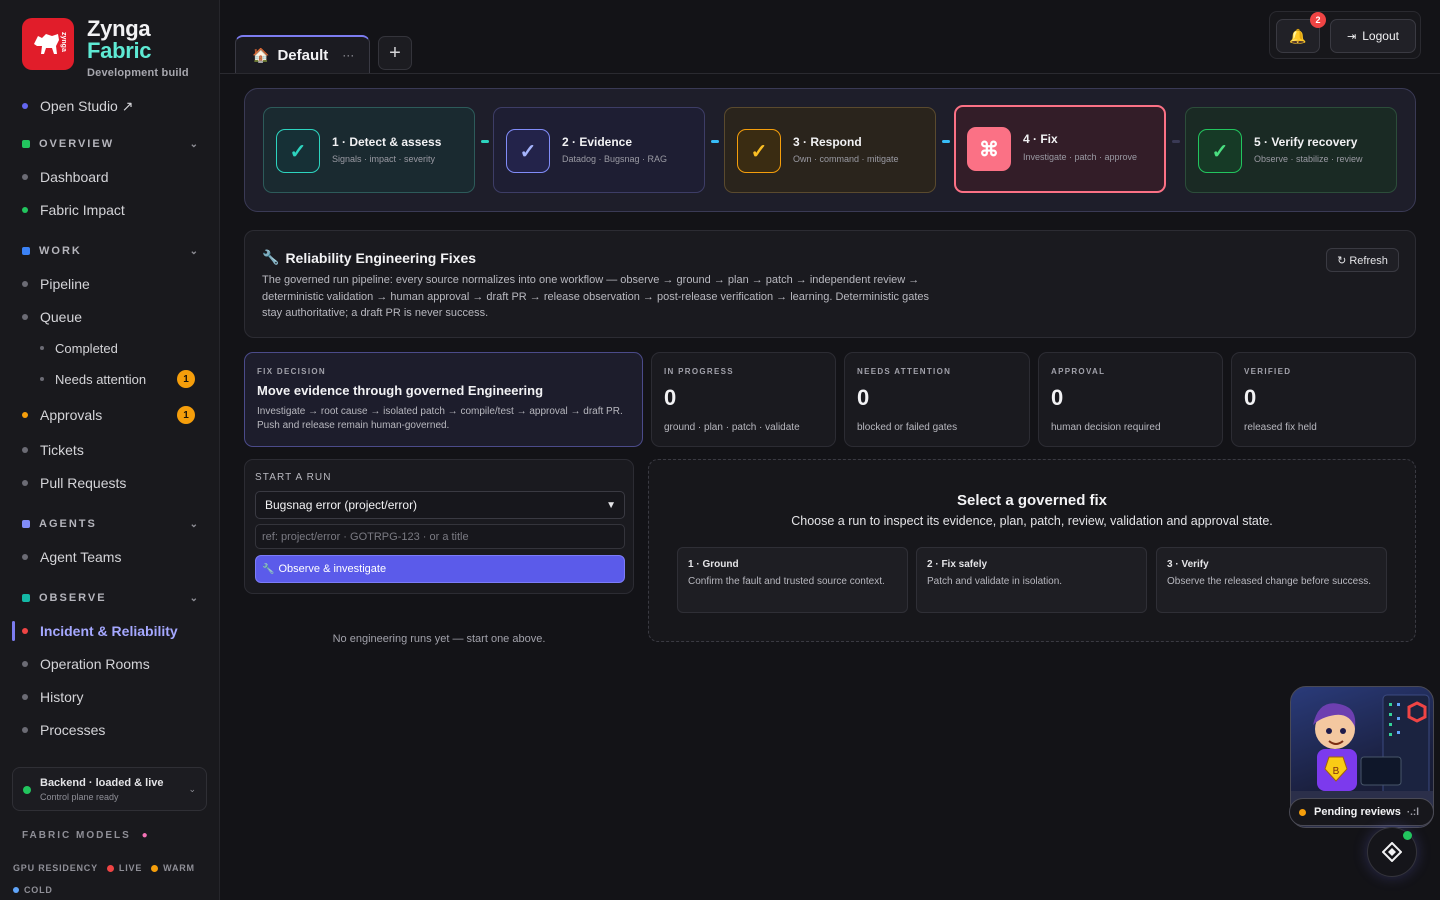 Image resolution: width=1440 pixels, height=900 pixels. Describe the element at coordinates (100, 631) in the screenshot. I see `sidebar-item-incident-reliability: Incident & Reliability` at that location.